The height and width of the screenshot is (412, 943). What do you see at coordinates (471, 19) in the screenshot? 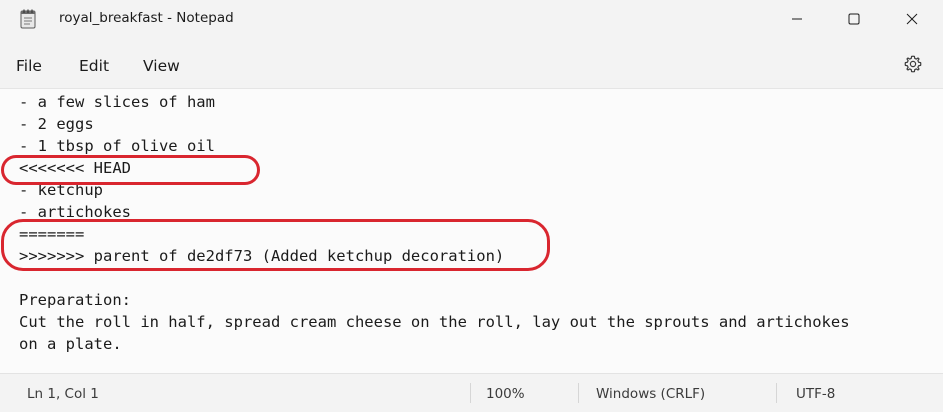
I see `title-bar: royal_breakfast - Notepad` at bounding box center [471, 19].